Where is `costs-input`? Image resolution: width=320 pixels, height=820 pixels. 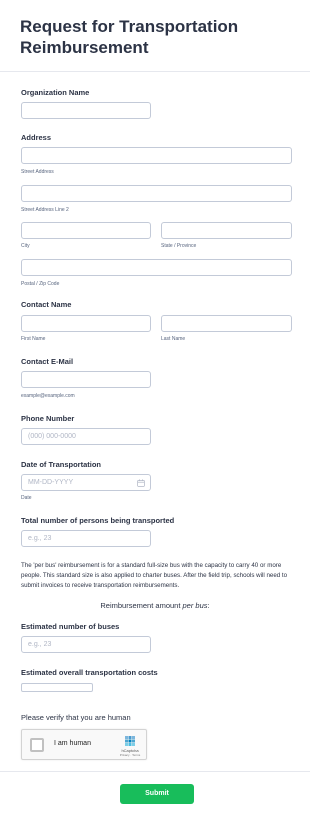 costs-input is located at coordinates (57, 687).